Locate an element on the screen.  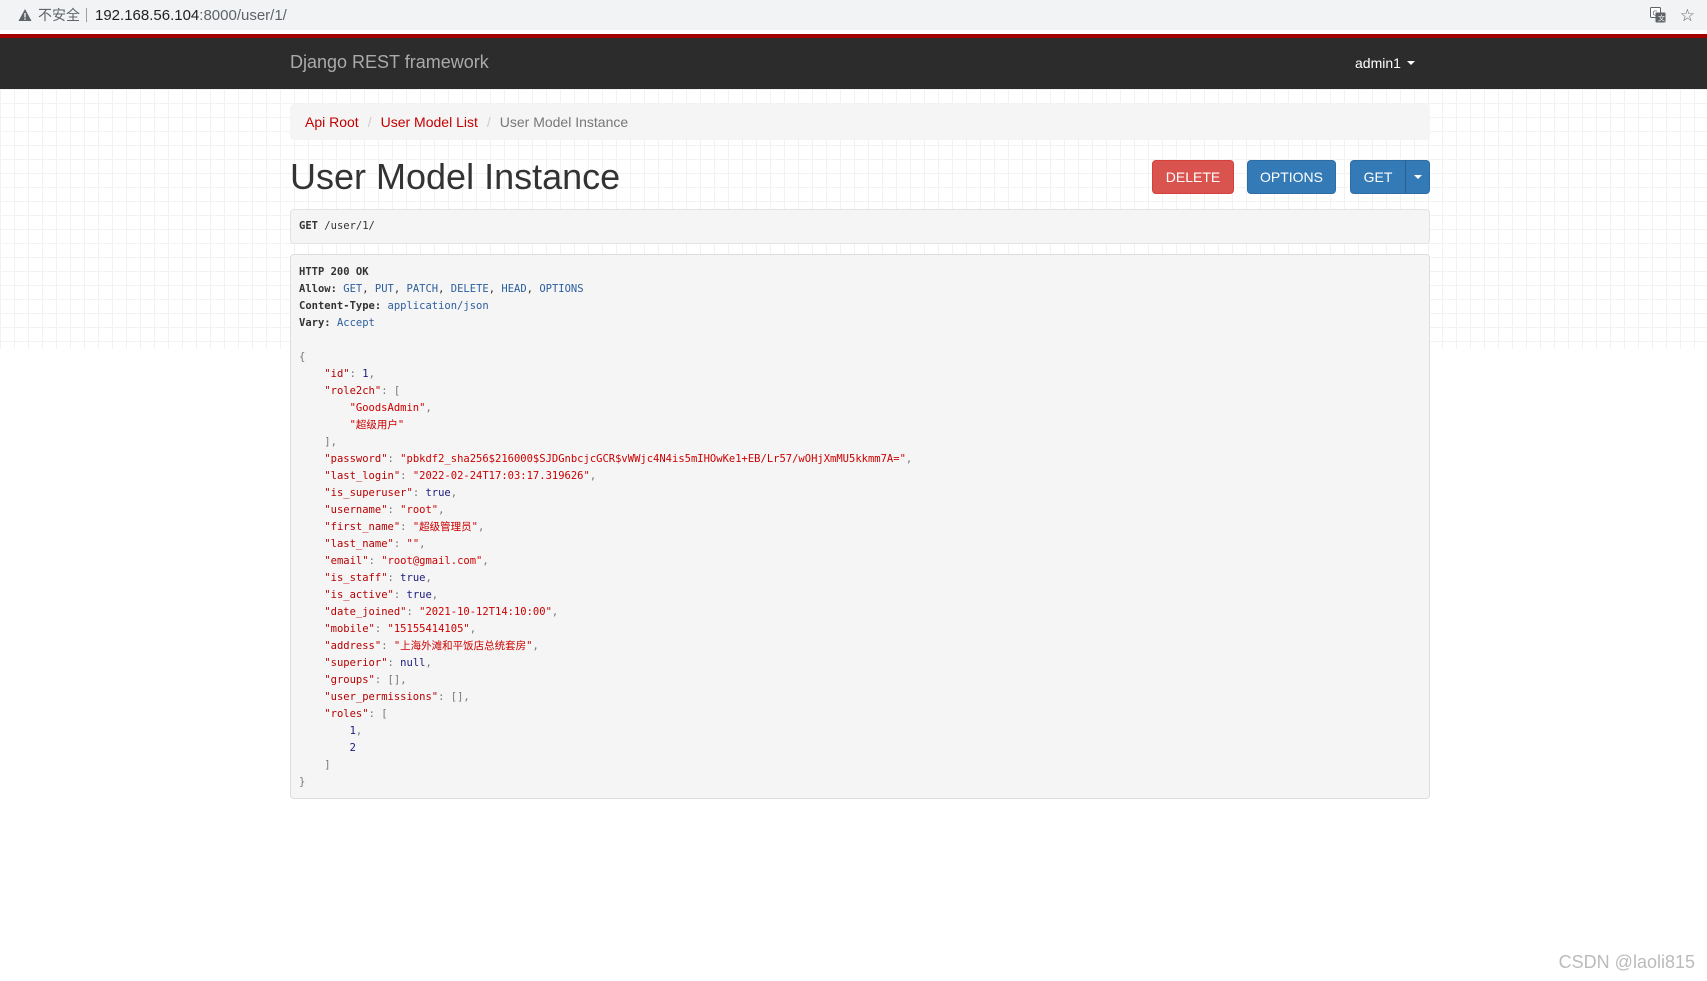
url-host: 192.168.56.104 is located at coordinates (147, 15).